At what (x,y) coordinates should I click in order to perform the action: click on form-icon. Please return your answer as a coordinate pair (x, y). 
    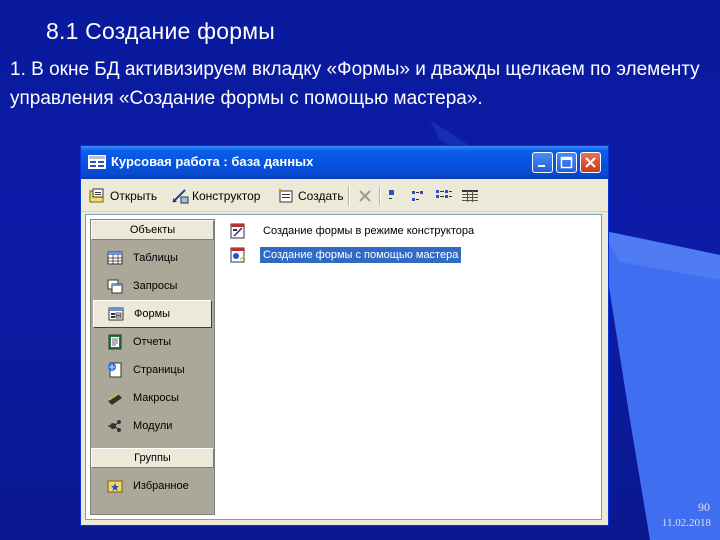
    Looking at the image, I should click on (116, 314).